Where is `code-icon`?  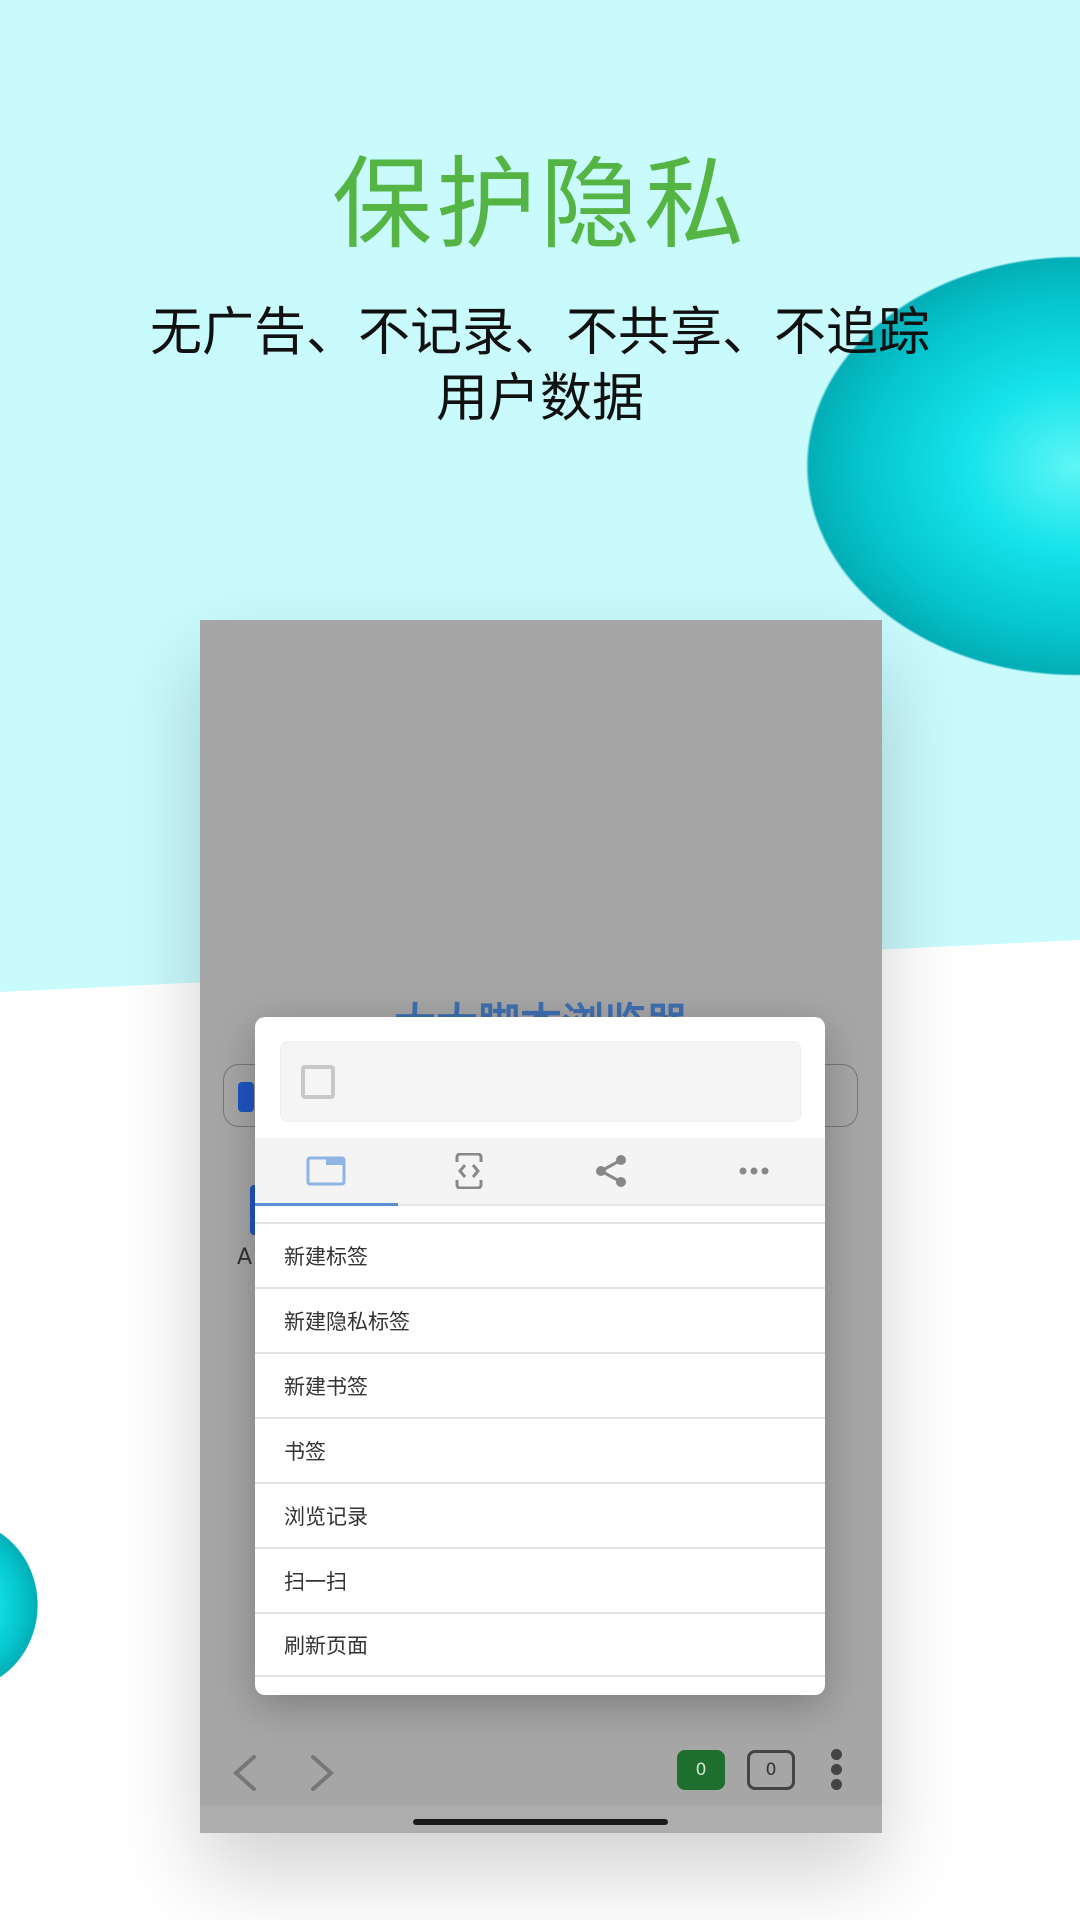 code-icon is located at coordinates (468, 1171).